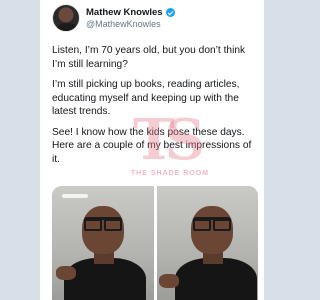  I want to click on verified-badge-icon, so click(170, 12).